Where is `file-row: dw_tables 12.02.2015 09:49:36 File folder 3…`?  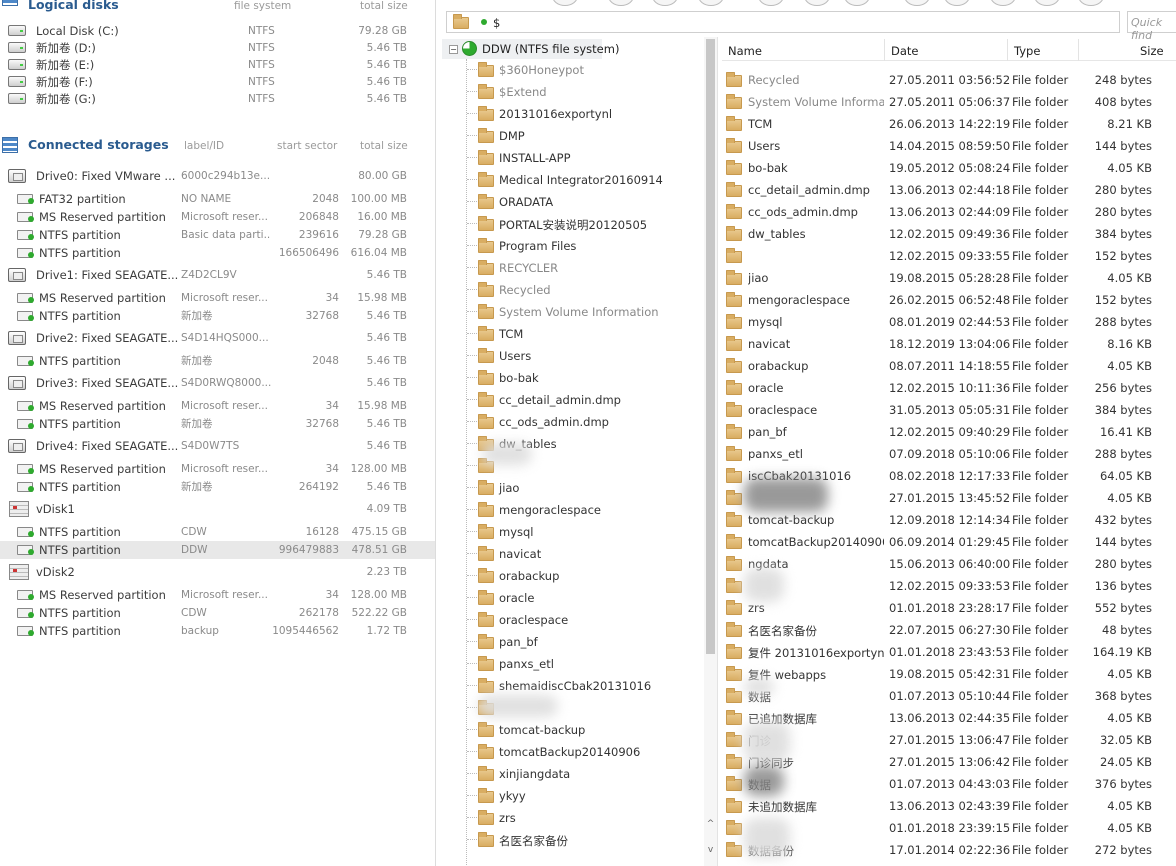 file-row: dw_tables 12.02.2015 09:49:36 File folder 3… is located at coordinates (949, 234).